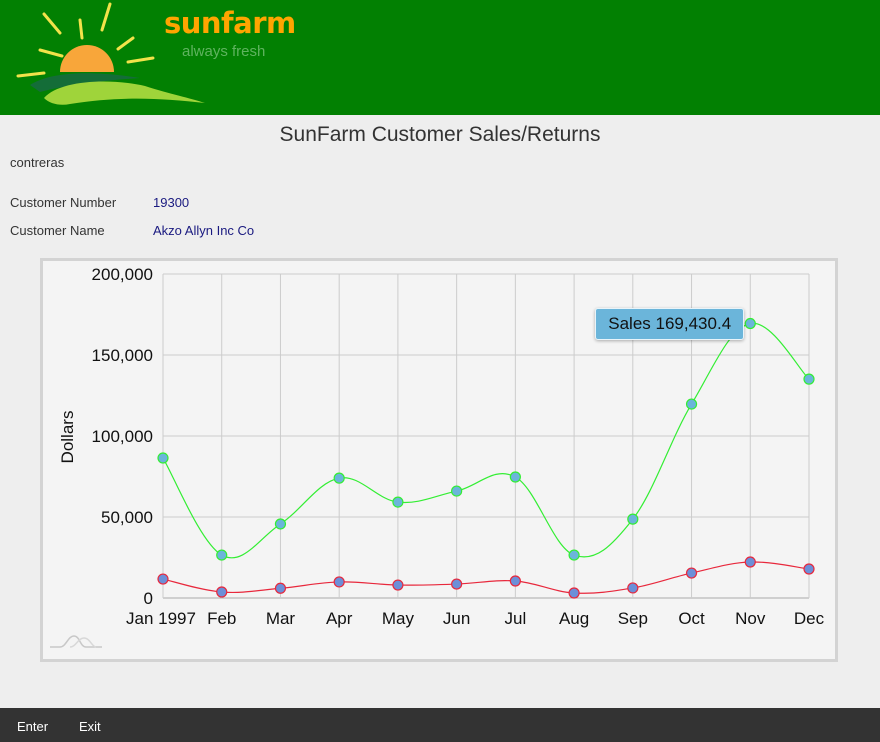  I want to click on x-tick-label: Jul, so click(515, 618).